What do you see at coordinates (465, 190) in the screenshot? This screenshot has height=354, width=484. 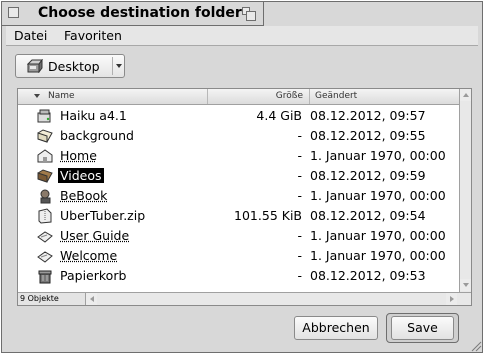 I see `vertical-scrollbar` at bounding box center [465, 190].